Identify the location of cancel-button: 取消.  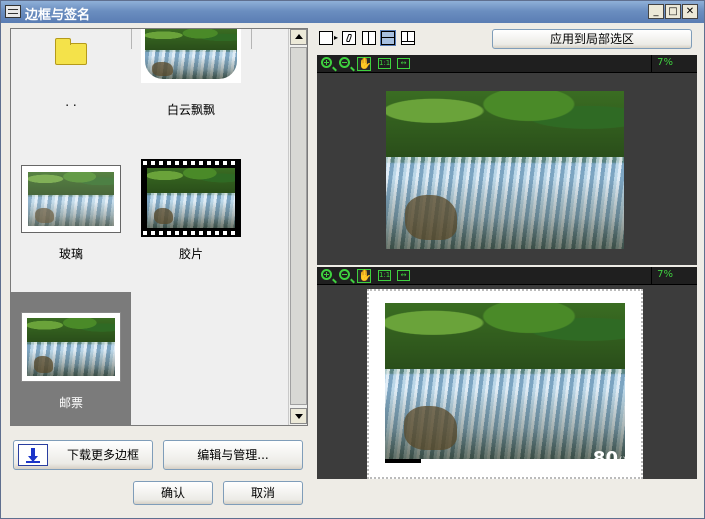
(263, 493).